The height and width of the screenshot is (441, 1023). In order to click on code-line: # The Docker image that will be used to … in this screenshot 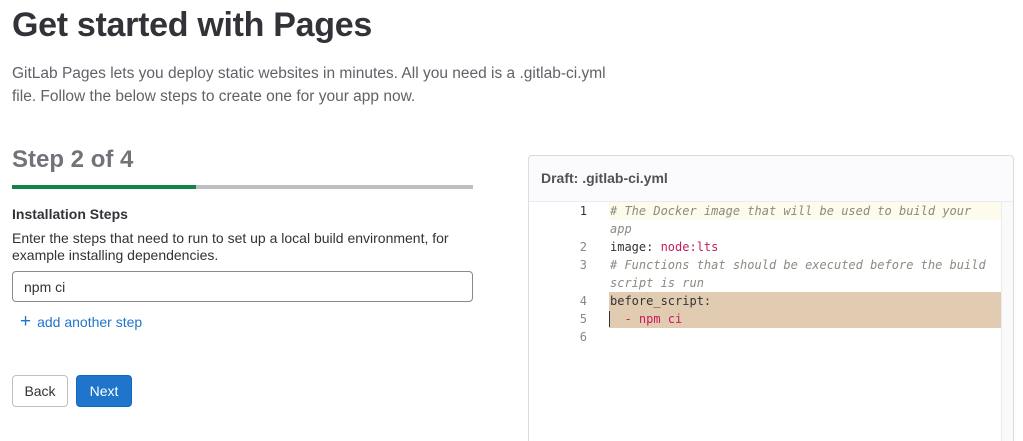, I will do `click(811, 211)`.